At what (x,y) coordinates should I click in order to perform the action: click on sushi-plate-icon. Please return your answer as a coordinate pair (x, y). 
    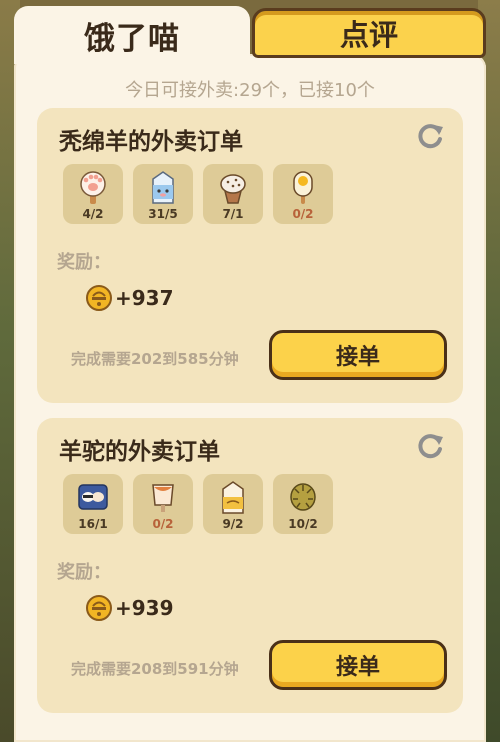
    Looking at the image, I should click on (93, 497).